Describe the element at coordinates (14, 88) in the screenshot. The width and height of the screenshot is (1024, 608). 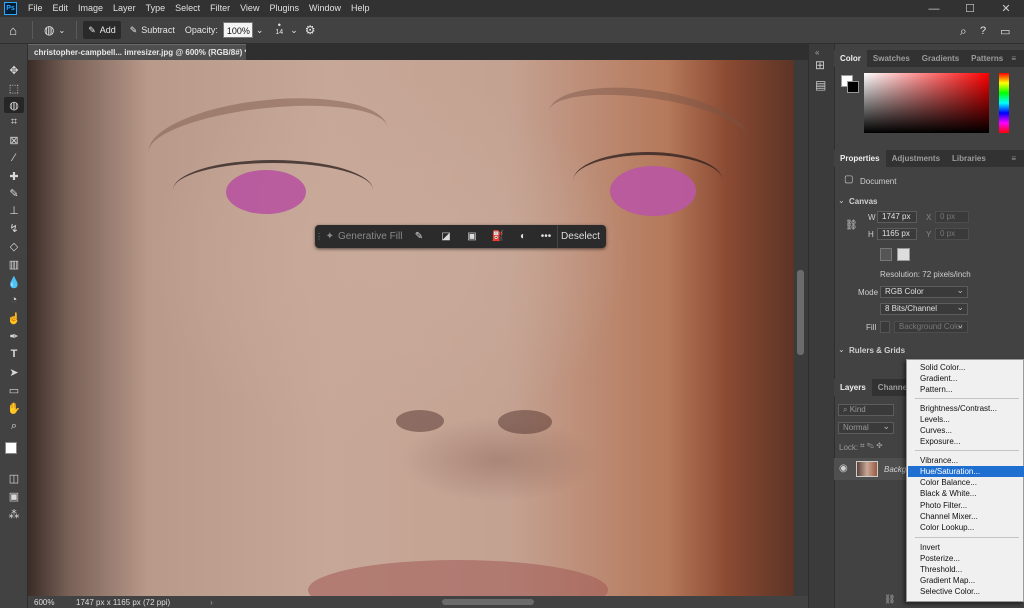
I see `marquee-tool-icon: ⬚` at that location.